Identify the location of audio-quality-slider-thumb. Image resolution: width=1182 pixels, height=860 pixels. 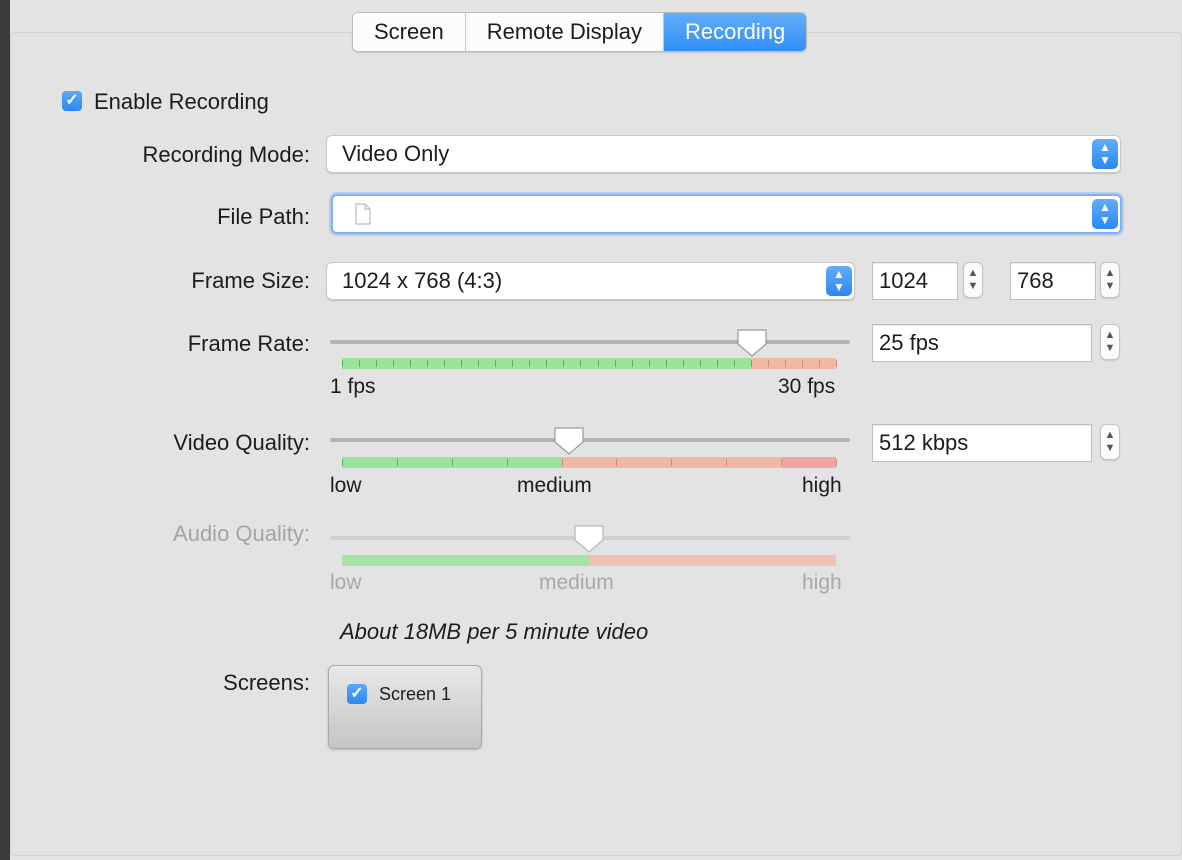
(589, 539).